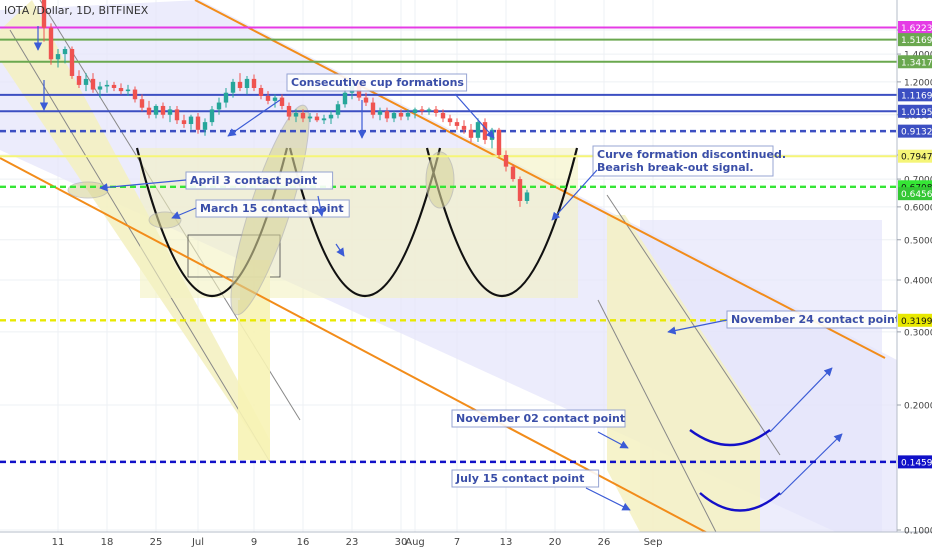  Describe the element at coordinates (440, 180) in the screenshot. I see `ellipse-second-cup` at that location.